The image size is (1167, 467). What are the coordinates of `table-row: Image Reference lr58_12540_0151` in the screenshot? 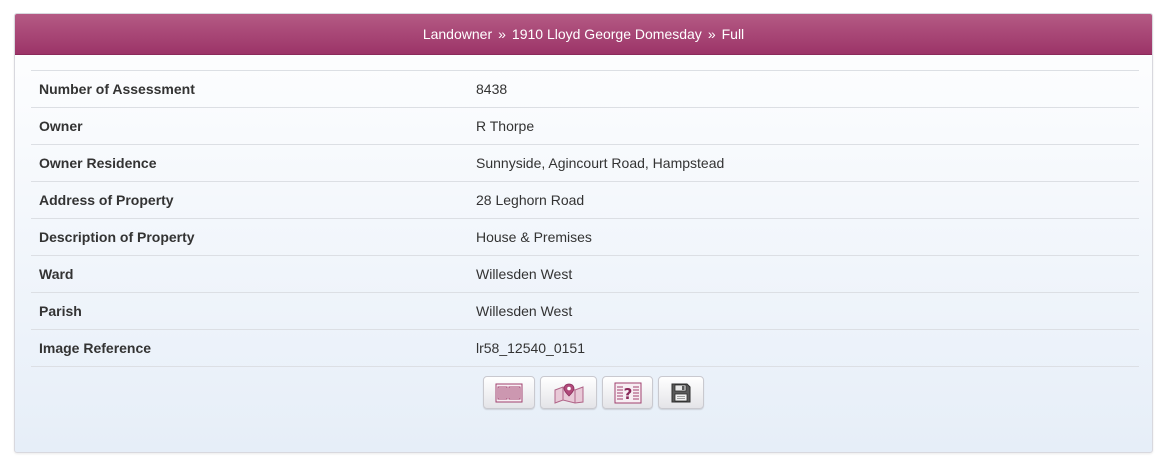 It's located at (585, 348).